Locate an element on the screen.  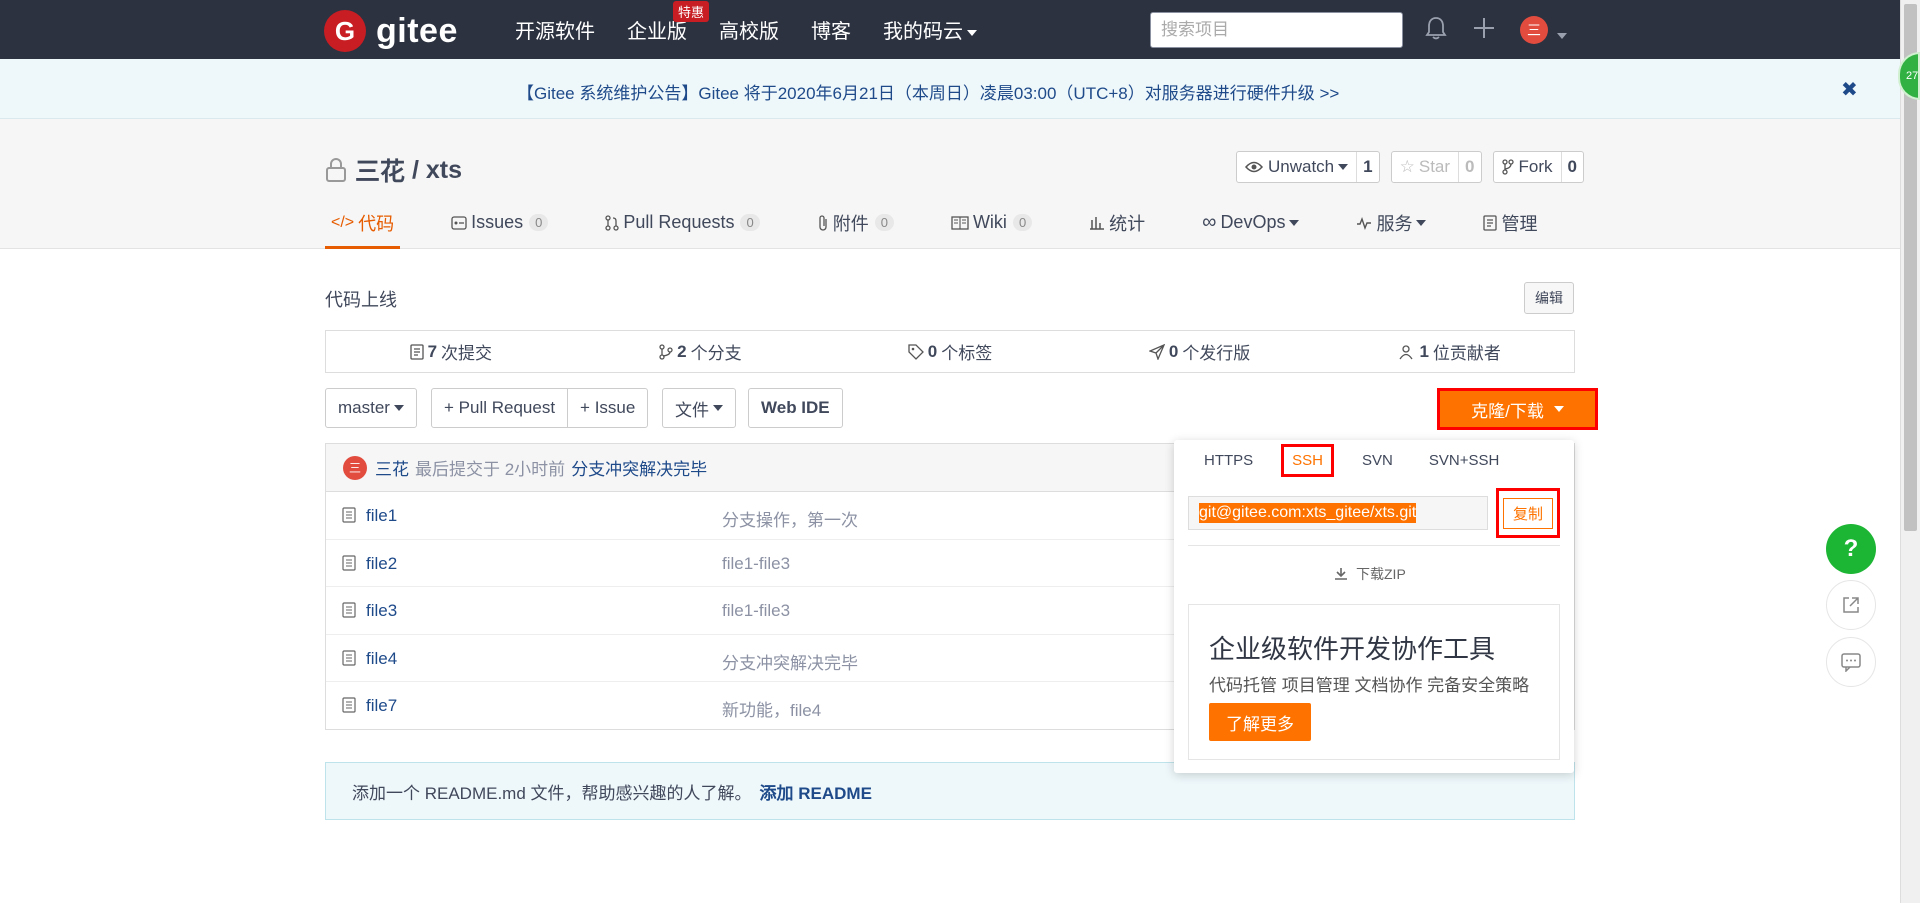
page-scrollbar is located at coordinates (1910, 451).